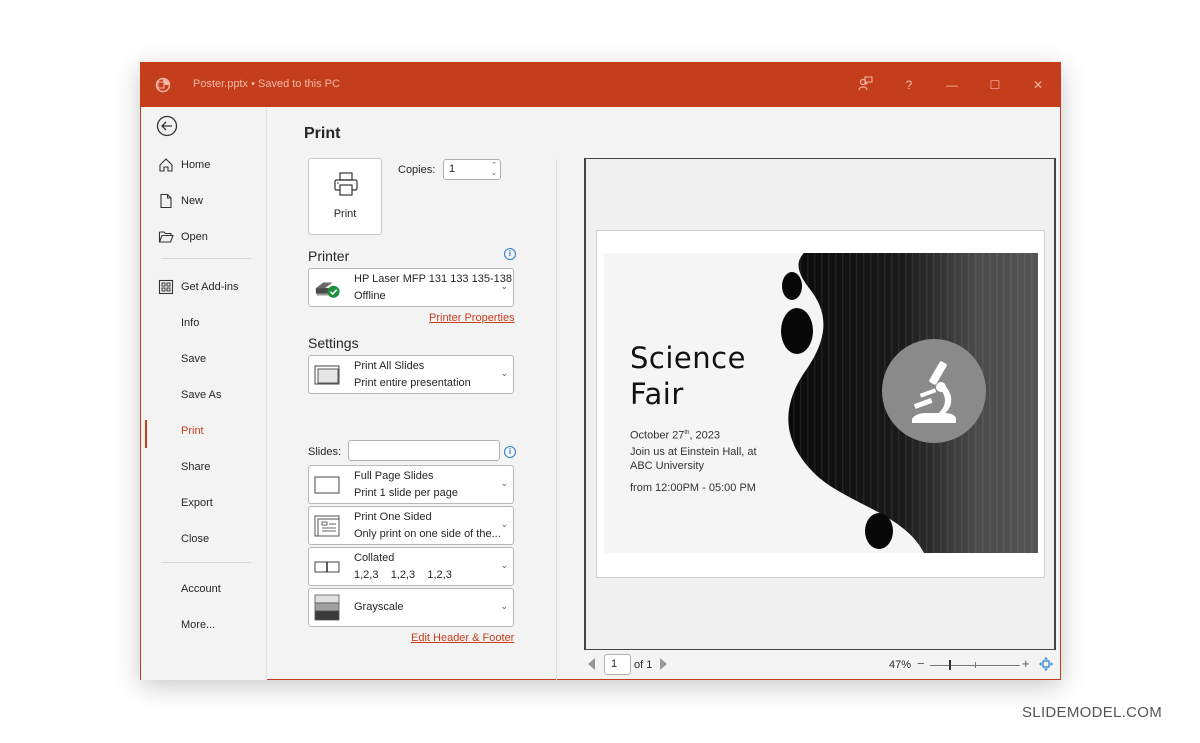 Image resolution: width=1200 pixels, height=743 pixels. I want to click on collated-icon, so click(327, 567).